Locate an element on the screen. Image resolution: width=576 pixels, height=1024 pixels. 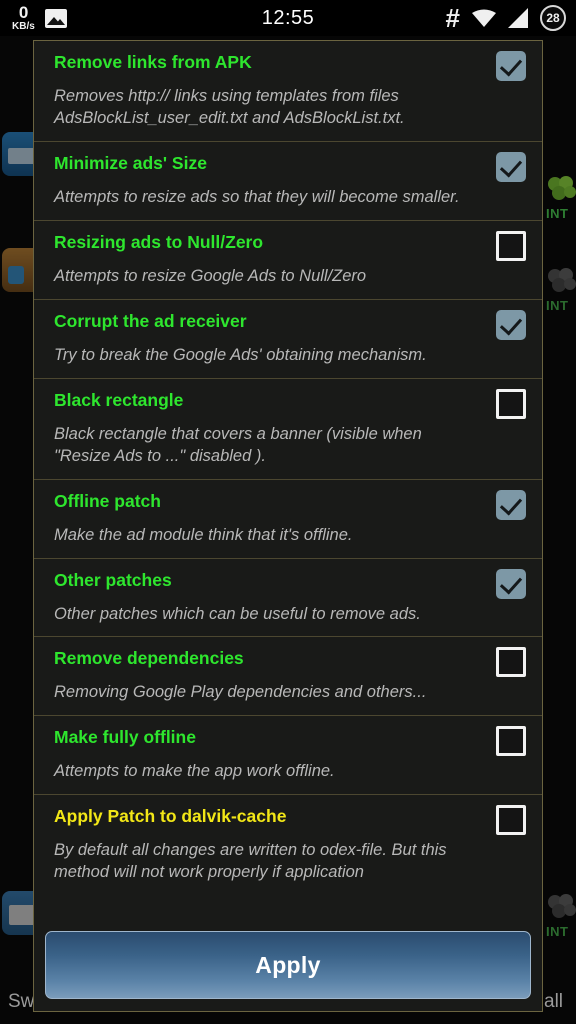
option-title: Make fully offline is located at coordinates (125, 737).